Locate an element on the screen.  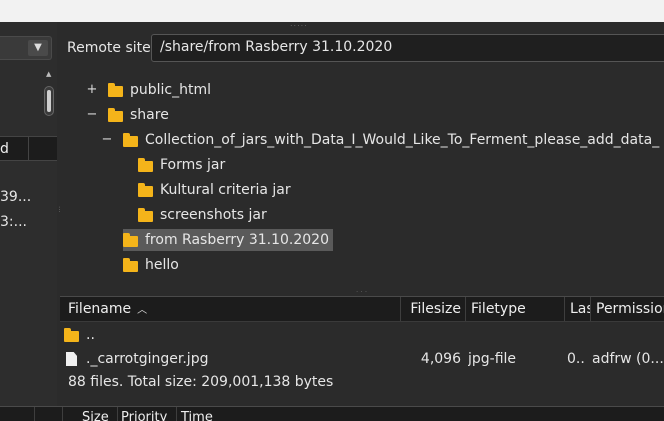
tree-item-label: share is located at coordinates (149, 115).